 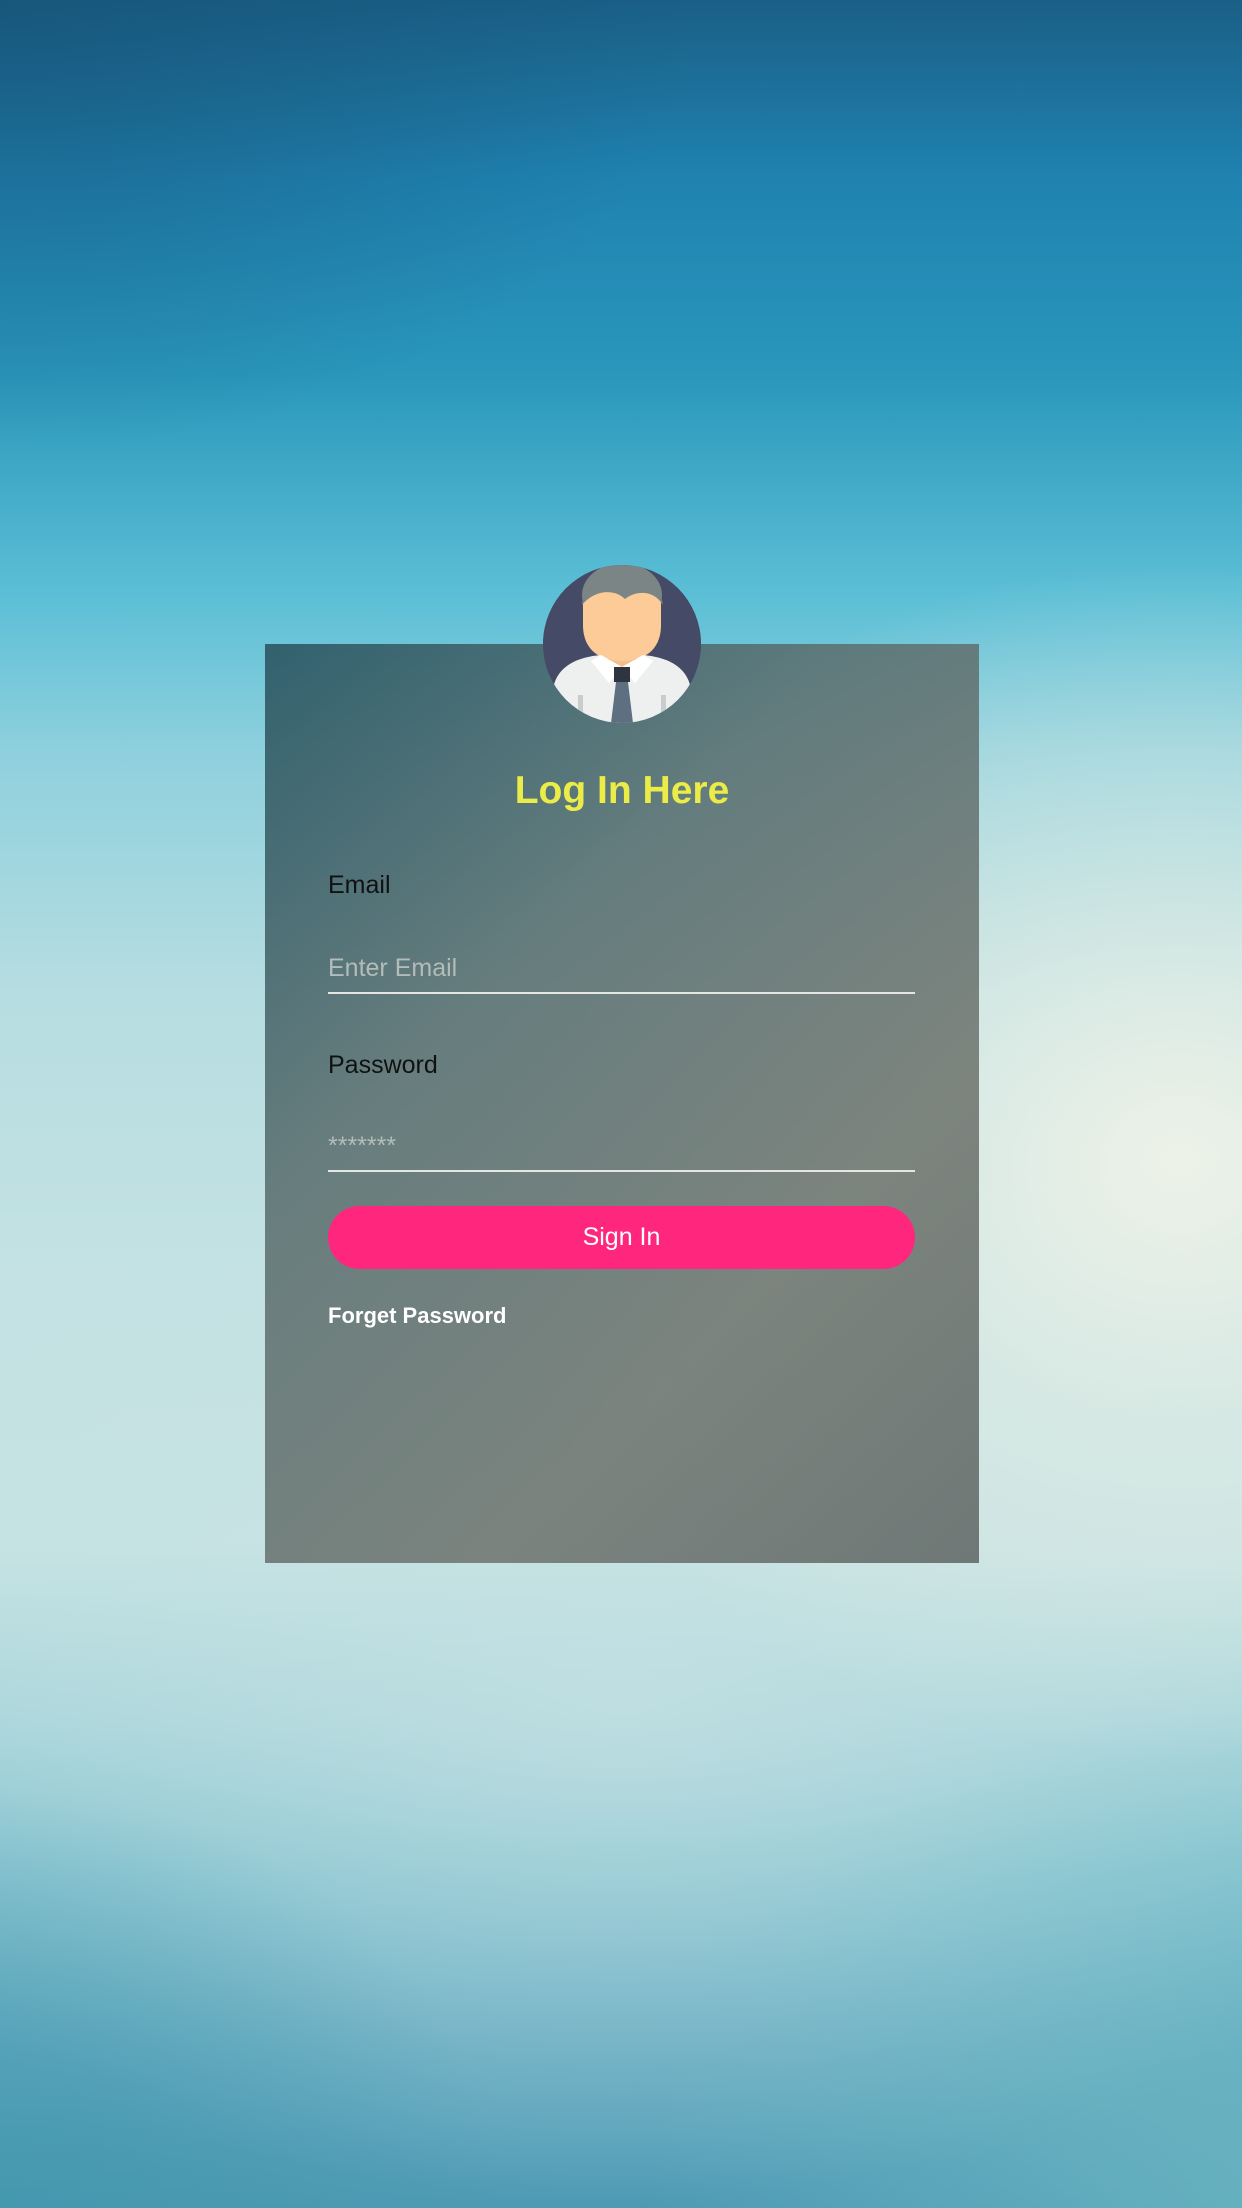 What do you see at coordinates (621, 969) in the screenshot?
I see `email-field` at bounding box center [621, 969].